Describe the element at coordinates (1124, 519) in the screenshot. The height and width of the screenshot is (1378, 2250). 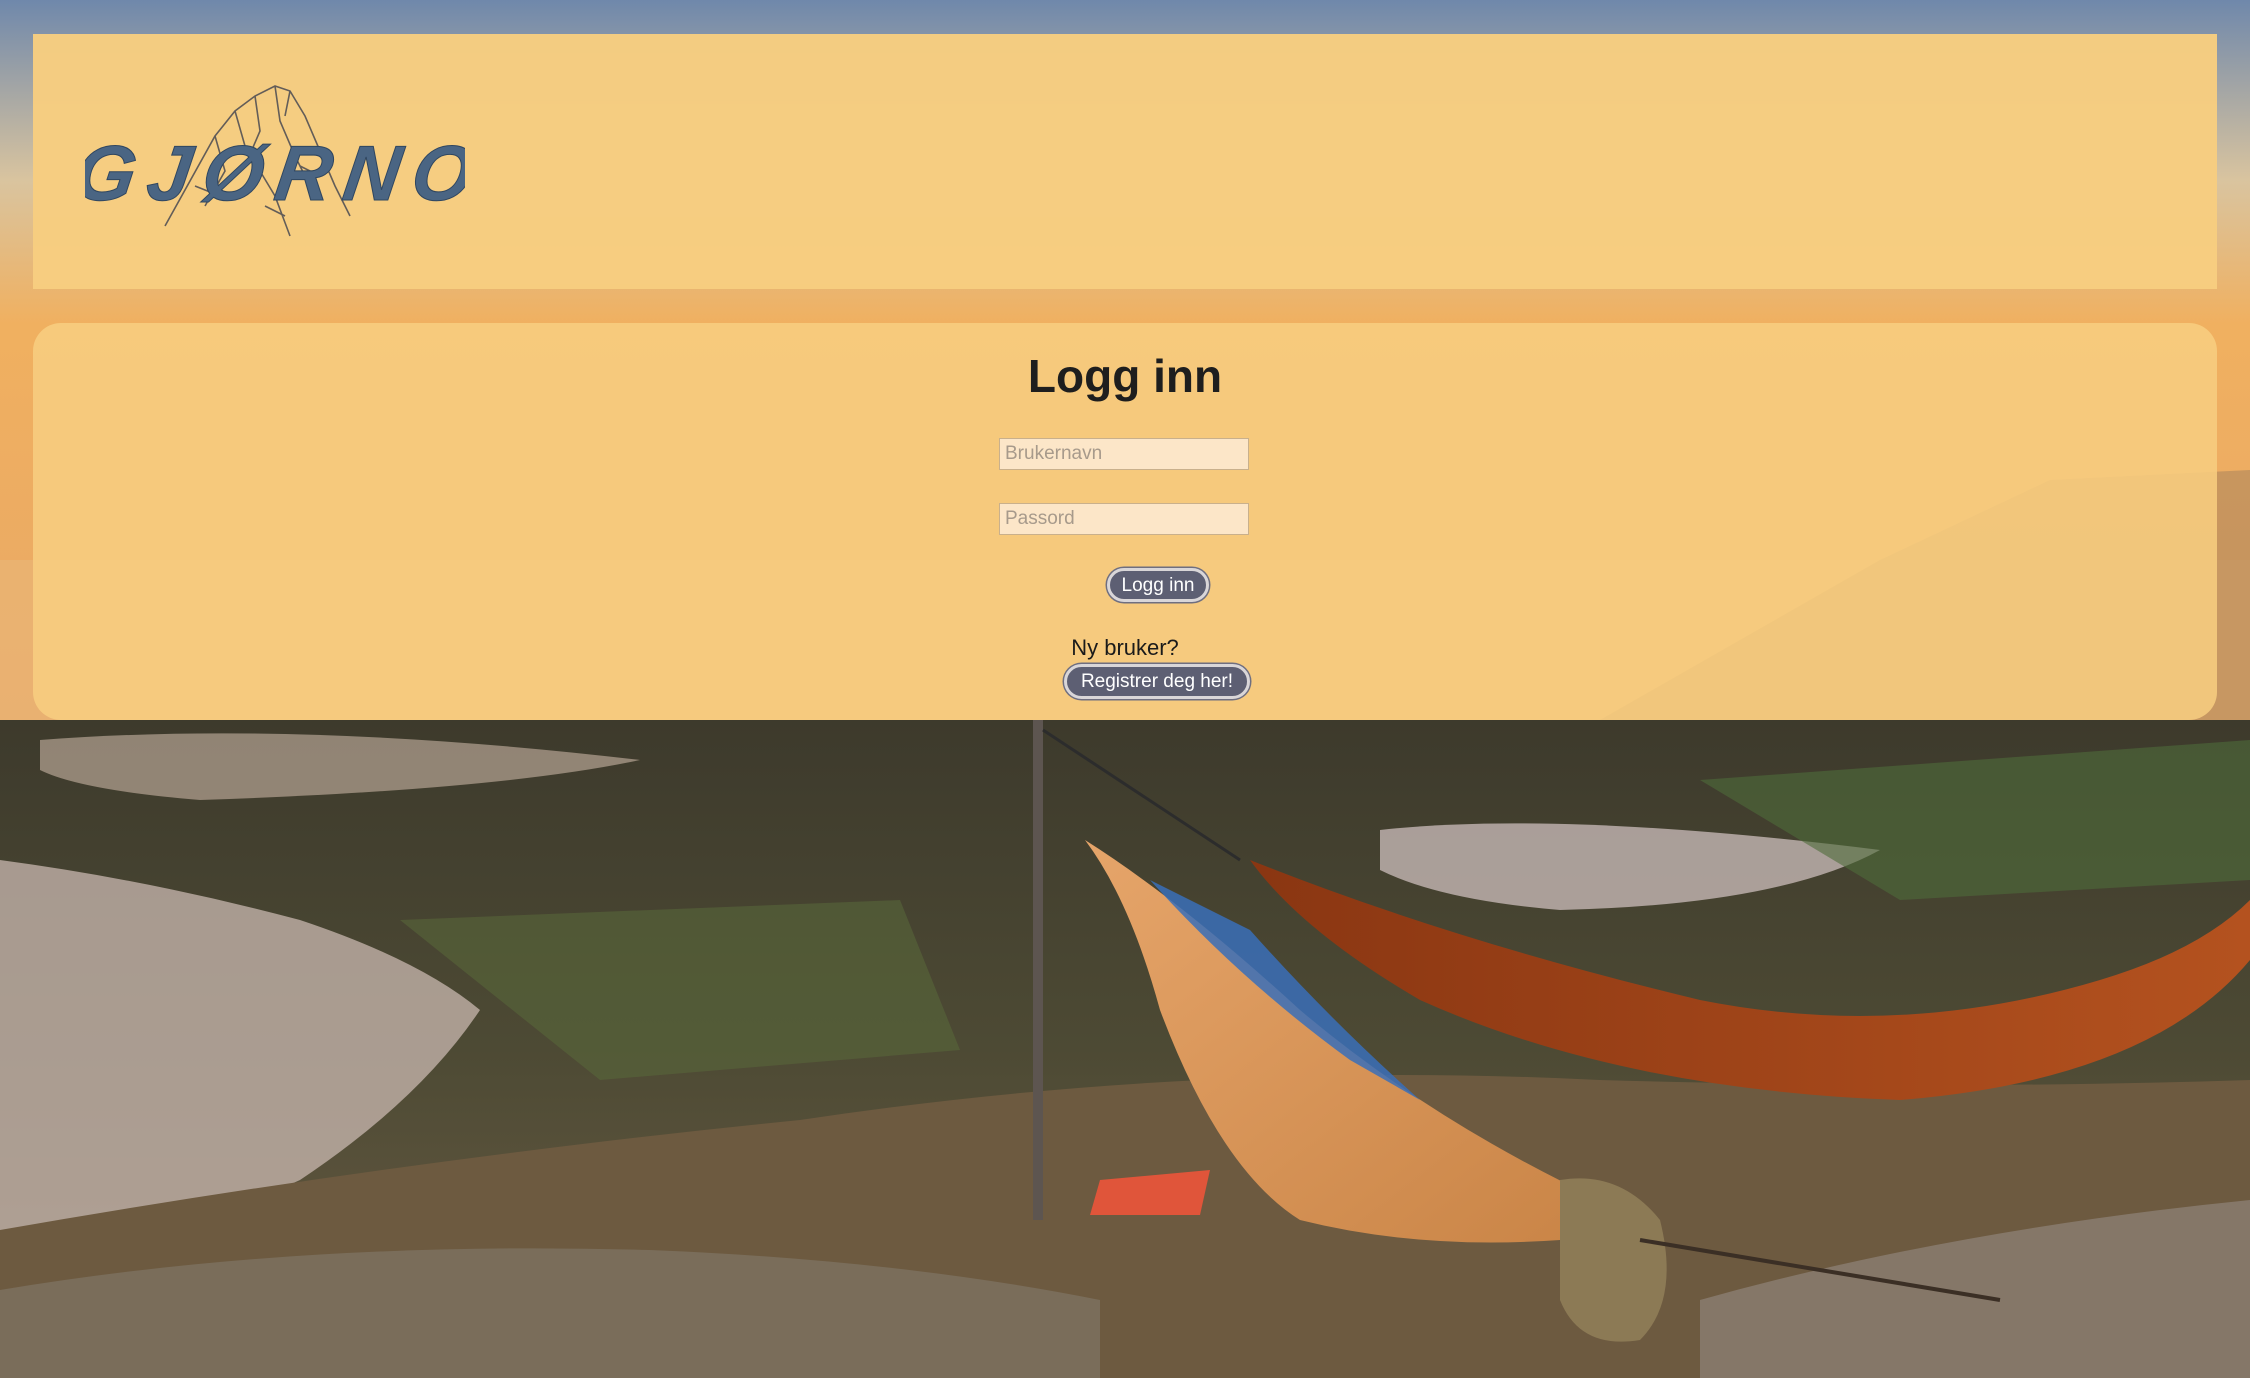
I see `password-input` at that location.